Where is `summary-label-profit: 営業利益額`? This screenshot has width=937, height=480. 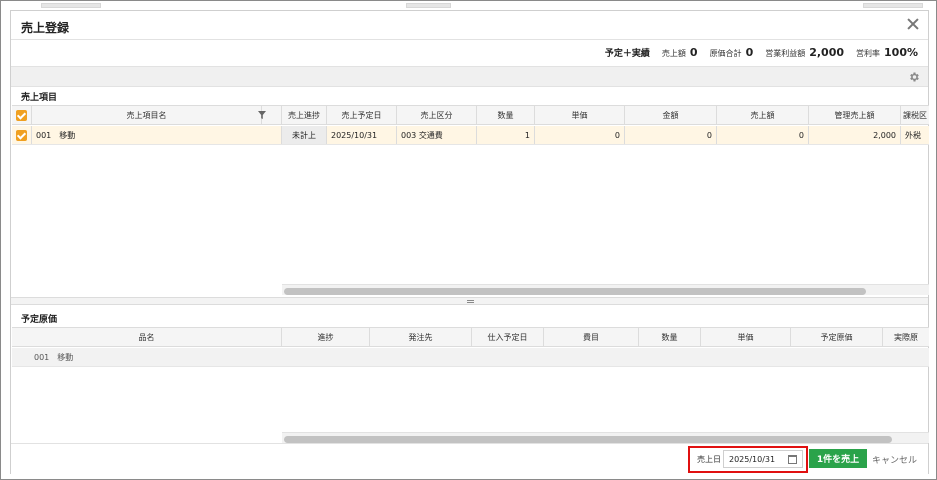 summary-label-profit: 営業利益額 is located at coordinates (785, 53).